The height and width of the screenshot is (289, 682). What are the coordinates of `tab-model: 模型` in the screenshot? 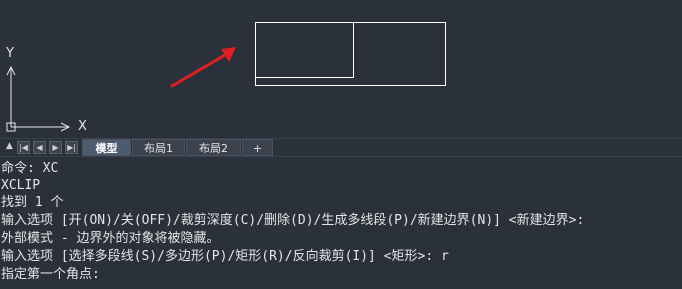 It's located at (106, 147).